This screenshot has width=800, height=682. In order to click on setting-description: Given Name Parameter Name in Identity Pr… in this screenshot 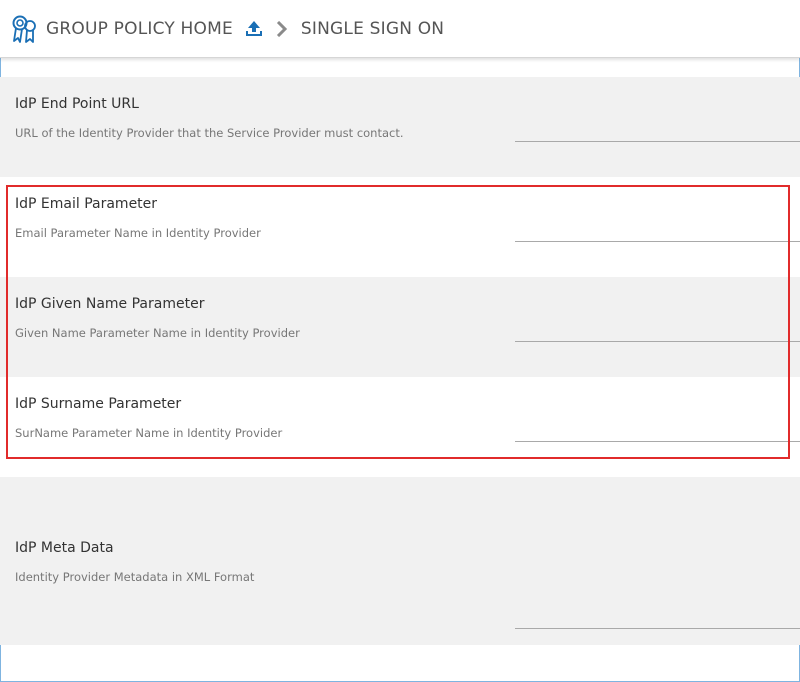, I will do `click(157, 333)`.